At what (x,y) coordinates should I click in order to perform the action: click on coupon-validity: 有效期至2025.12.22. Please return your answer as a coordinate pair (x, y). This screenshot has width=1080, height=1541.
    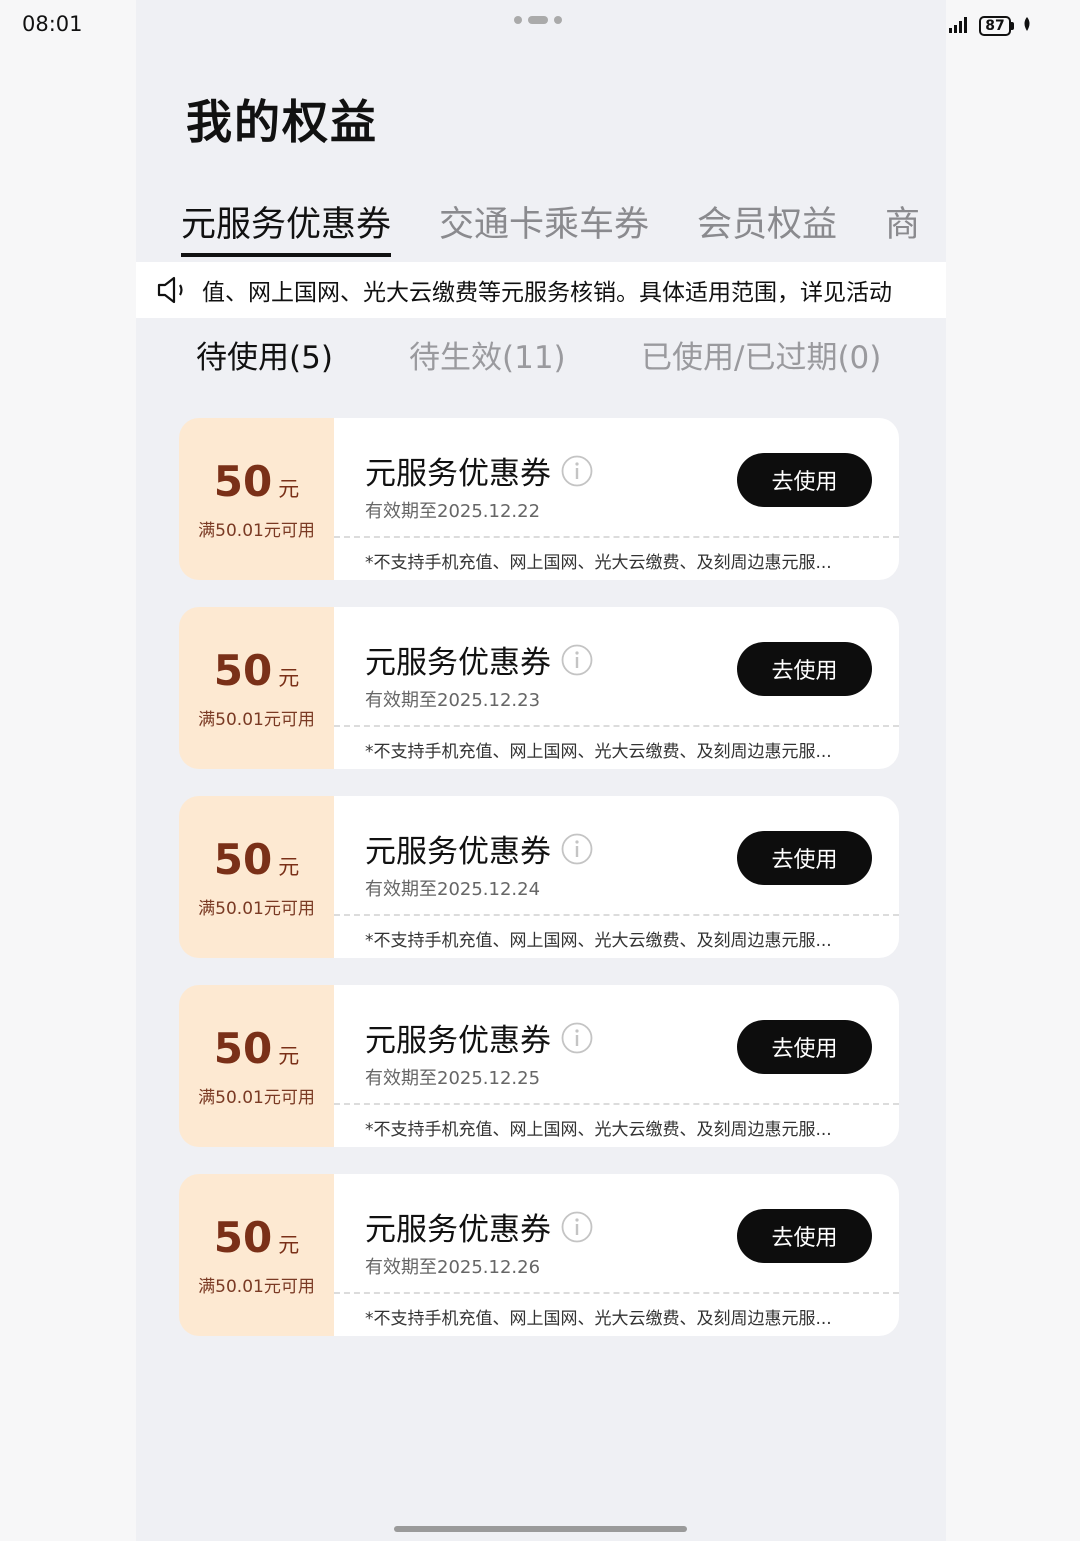
    Looking at the image, I should click on (453, 511).